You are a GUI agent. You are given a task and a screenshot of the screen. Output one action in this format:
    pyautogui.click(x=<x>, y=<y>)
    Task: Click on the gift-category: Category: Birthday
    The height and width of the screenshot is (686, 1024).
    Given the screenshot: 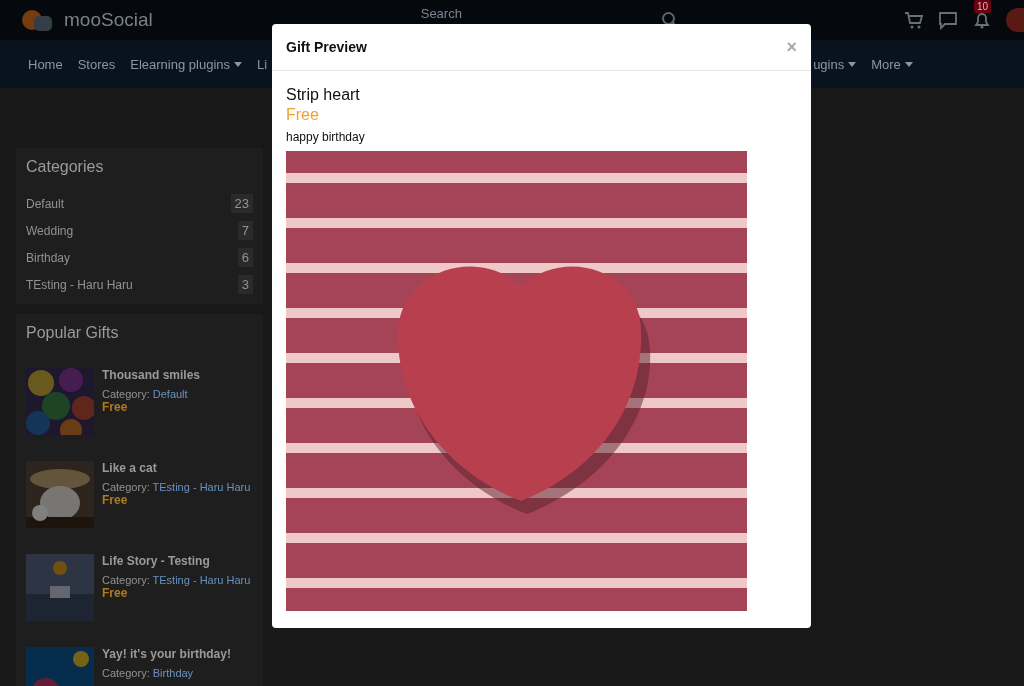 What is the action you would take?
    pyautogui.click(x=148, y=673)
    